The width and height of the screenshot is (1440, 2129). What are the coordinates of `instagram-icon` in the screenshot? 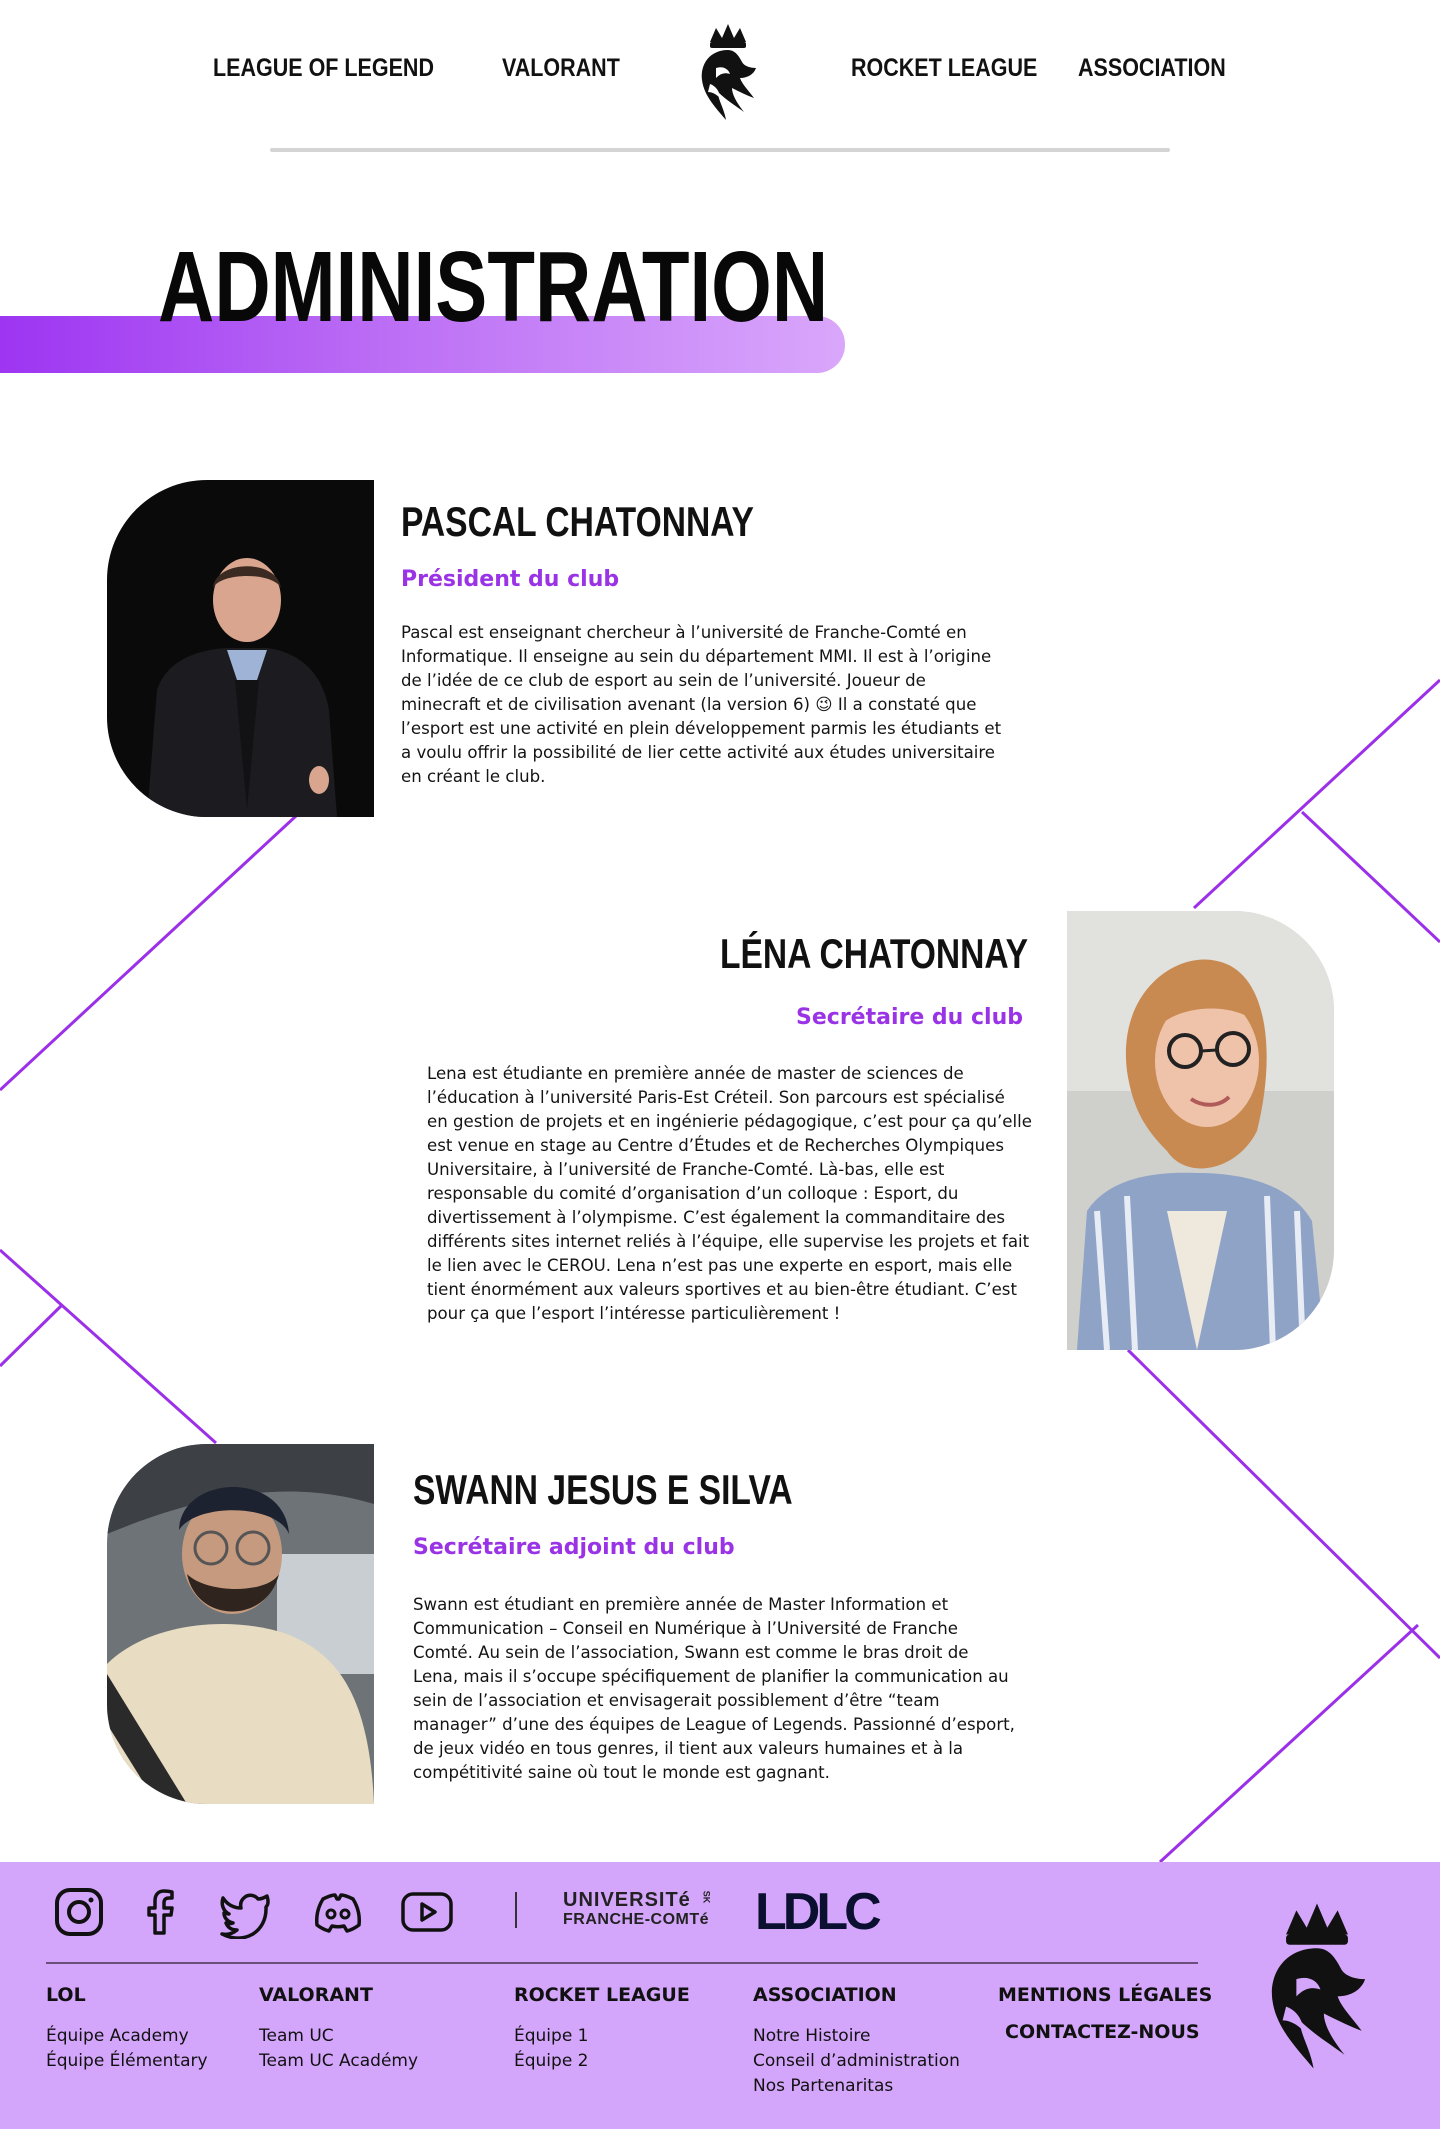 It's located at (79, 1912).